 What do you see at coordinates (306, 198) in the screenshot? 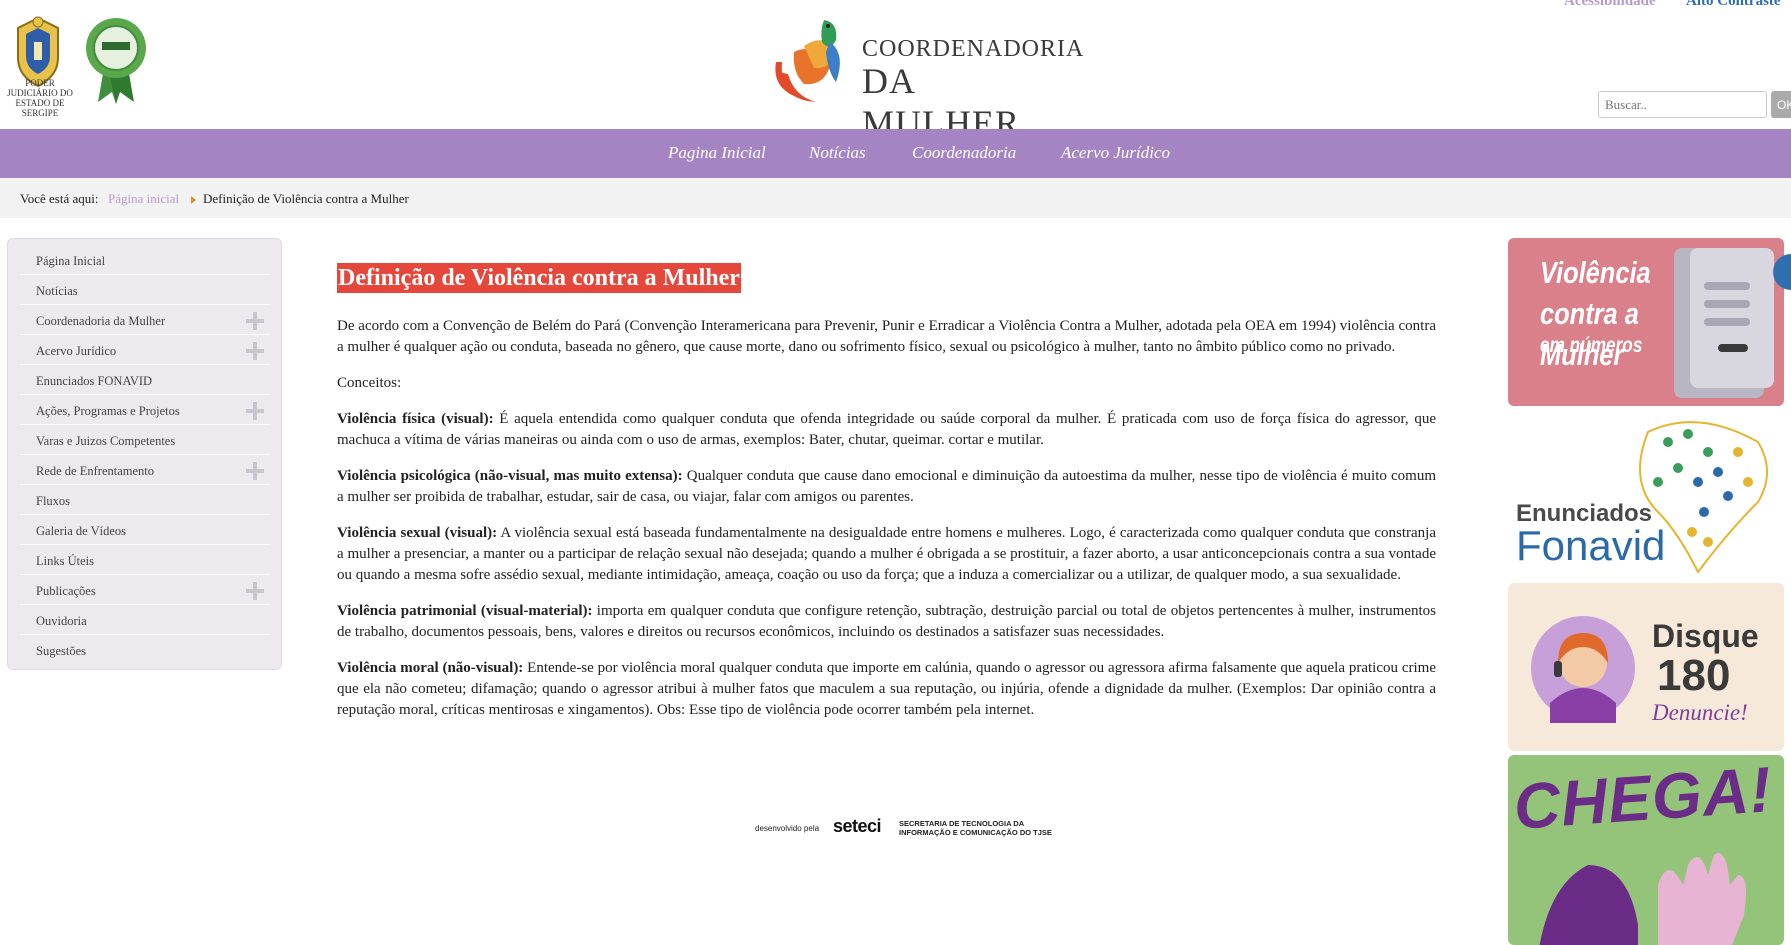
I see `breadcrumb-current: Definição de Violência contra a Mulher` at bounding box center [306, 198].